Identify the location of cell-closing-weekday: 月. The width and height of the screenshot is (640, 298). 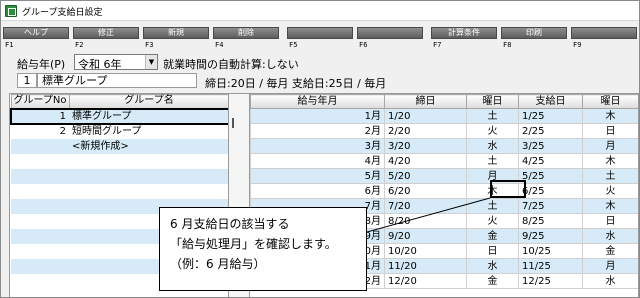
(492, 176).